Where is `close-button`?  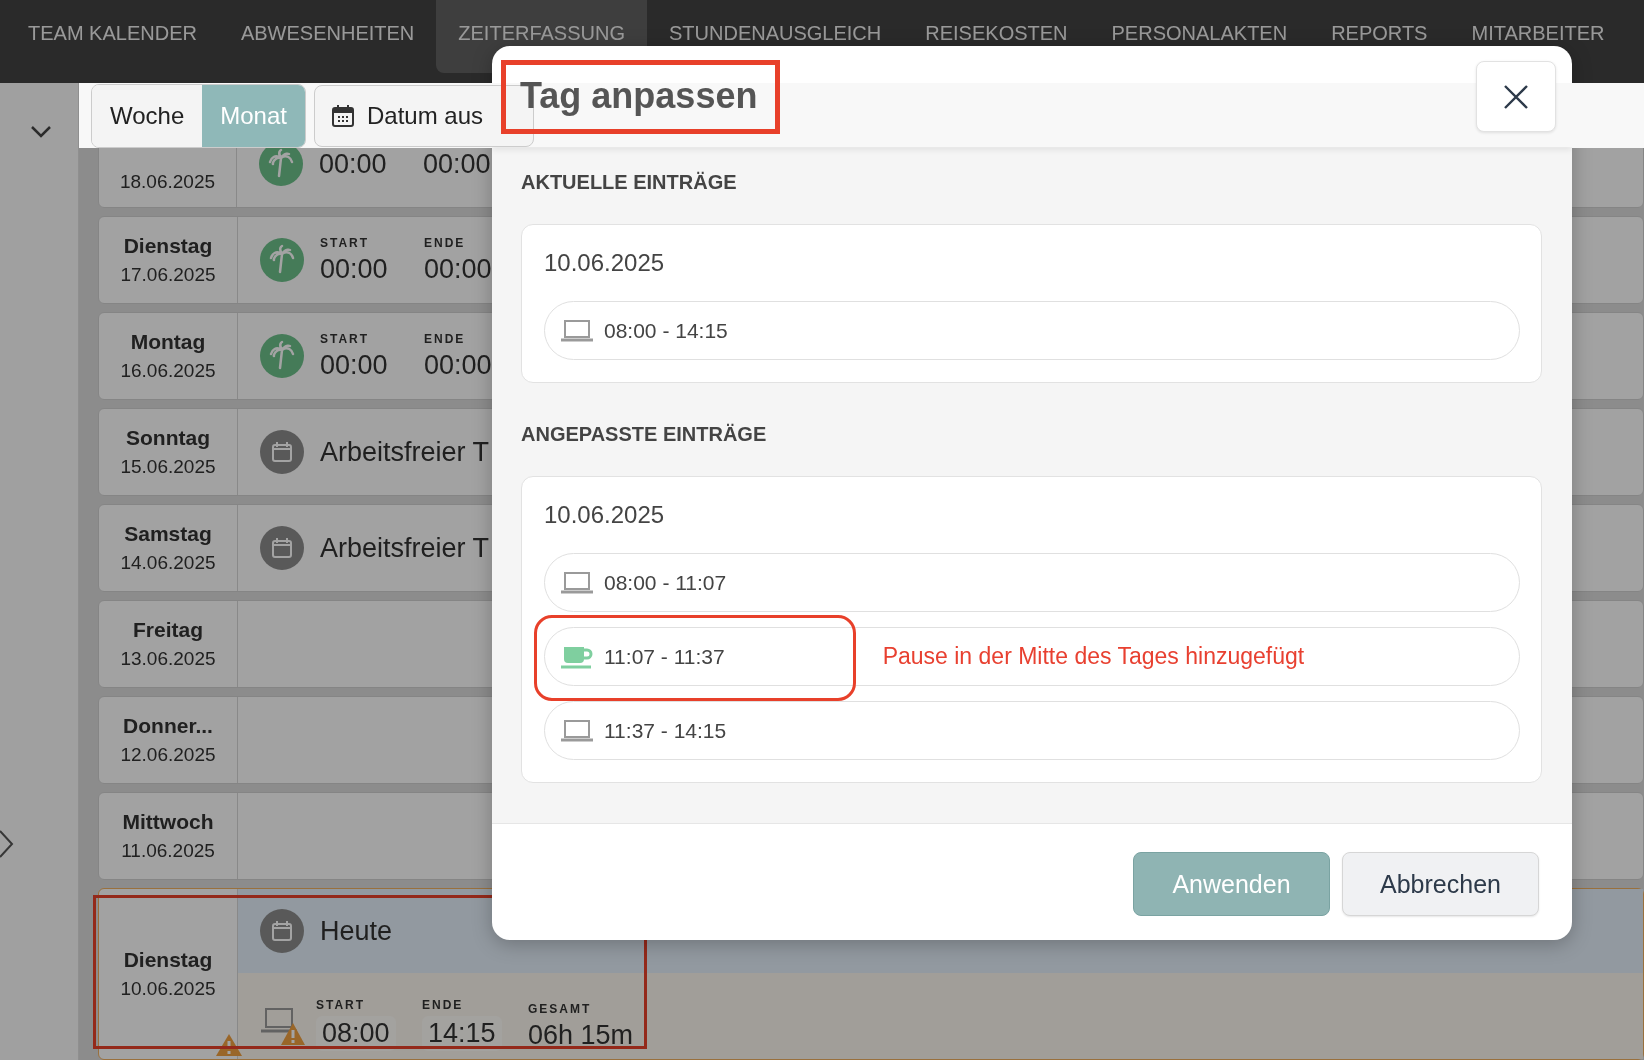 close-button is located at coordinates (1516, 96).